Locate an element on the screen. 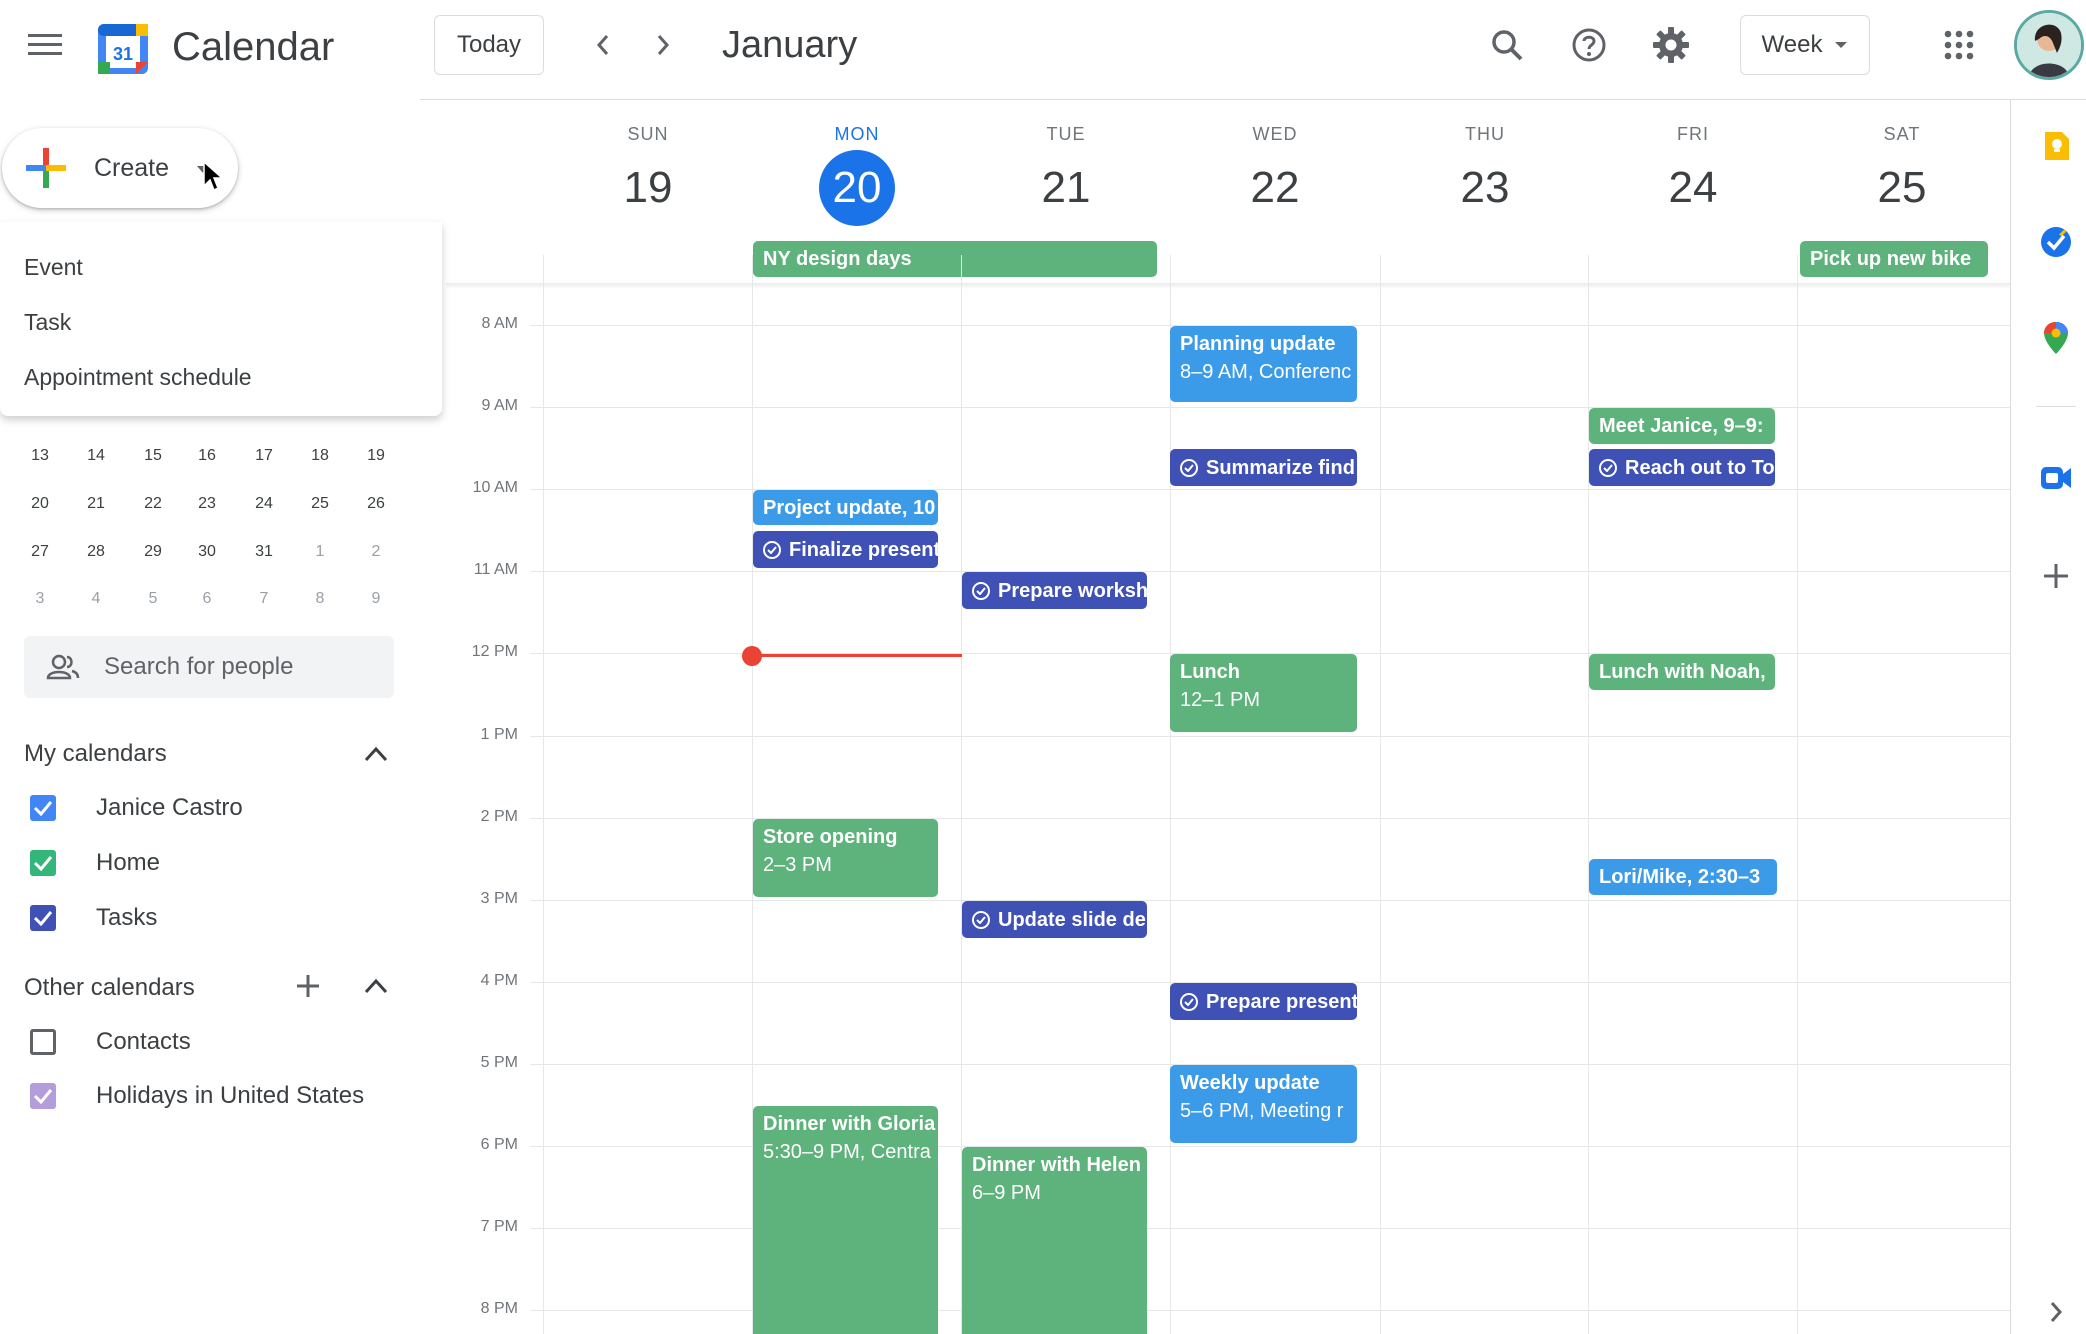 Image resolution: width=2086 pixels, height=1334 pixels. mini-day: 25 is located at coordinates (320, 504).